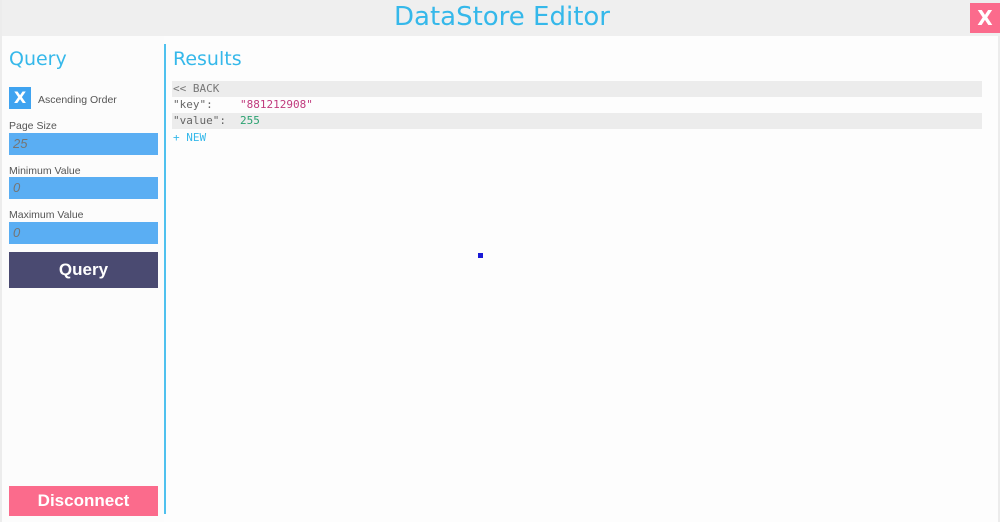  Describe the element at coordinates (83, 233) in the screenshot. I see `maximum-value-input` at that location.